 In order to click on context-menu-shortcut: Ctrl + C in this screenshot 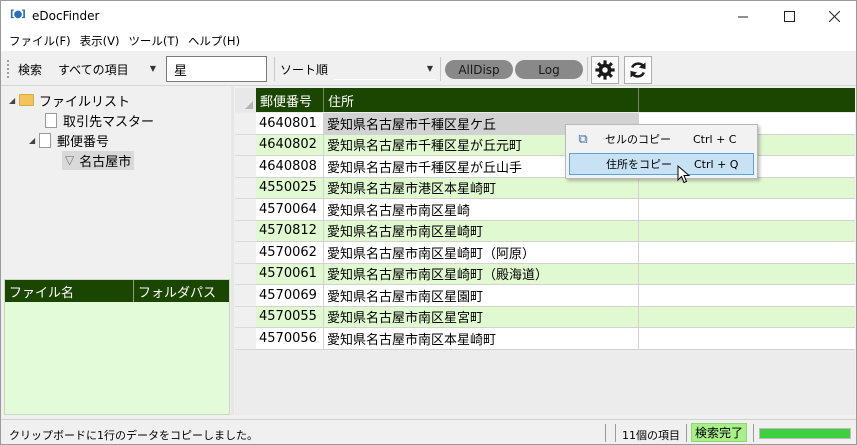, I will do `click(715, 139)`.